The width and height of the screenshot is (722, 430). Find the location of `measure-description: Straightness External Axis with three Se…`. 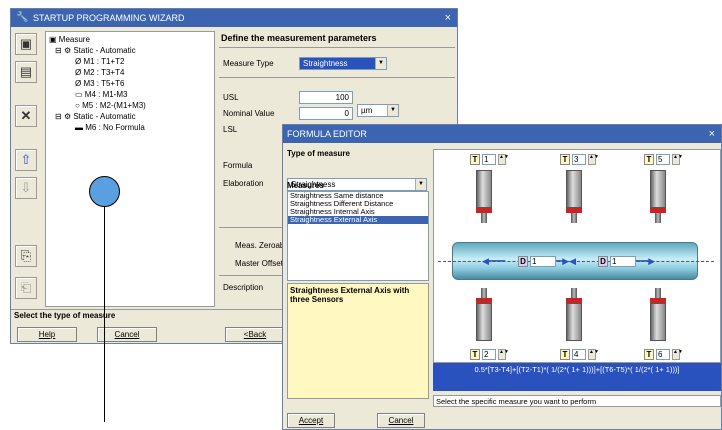

measure-description: Straightness External Axis with three Se… is located at coordinates (358, 341).